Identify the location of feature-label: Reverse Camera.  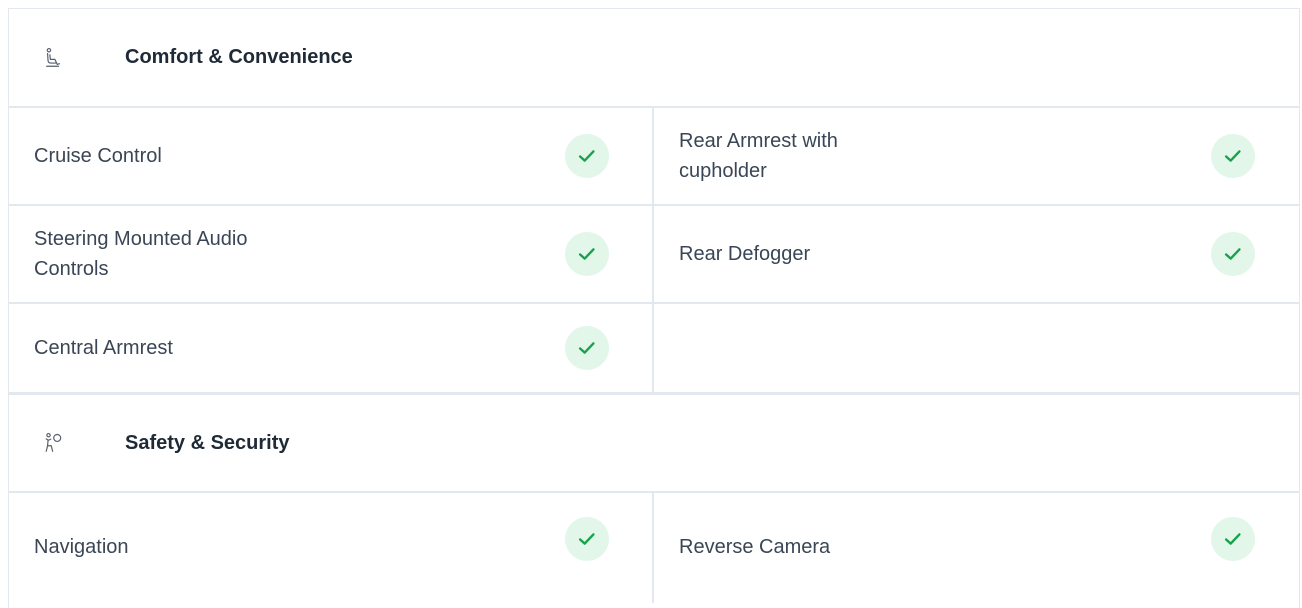
(755, 547).